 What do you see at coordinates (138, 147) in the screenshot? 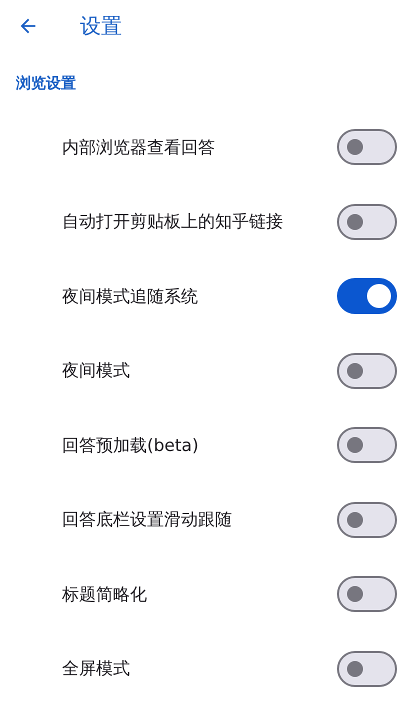
I see `setting-label: 内部浏览器查看回答` at bounding box center [138, 147].